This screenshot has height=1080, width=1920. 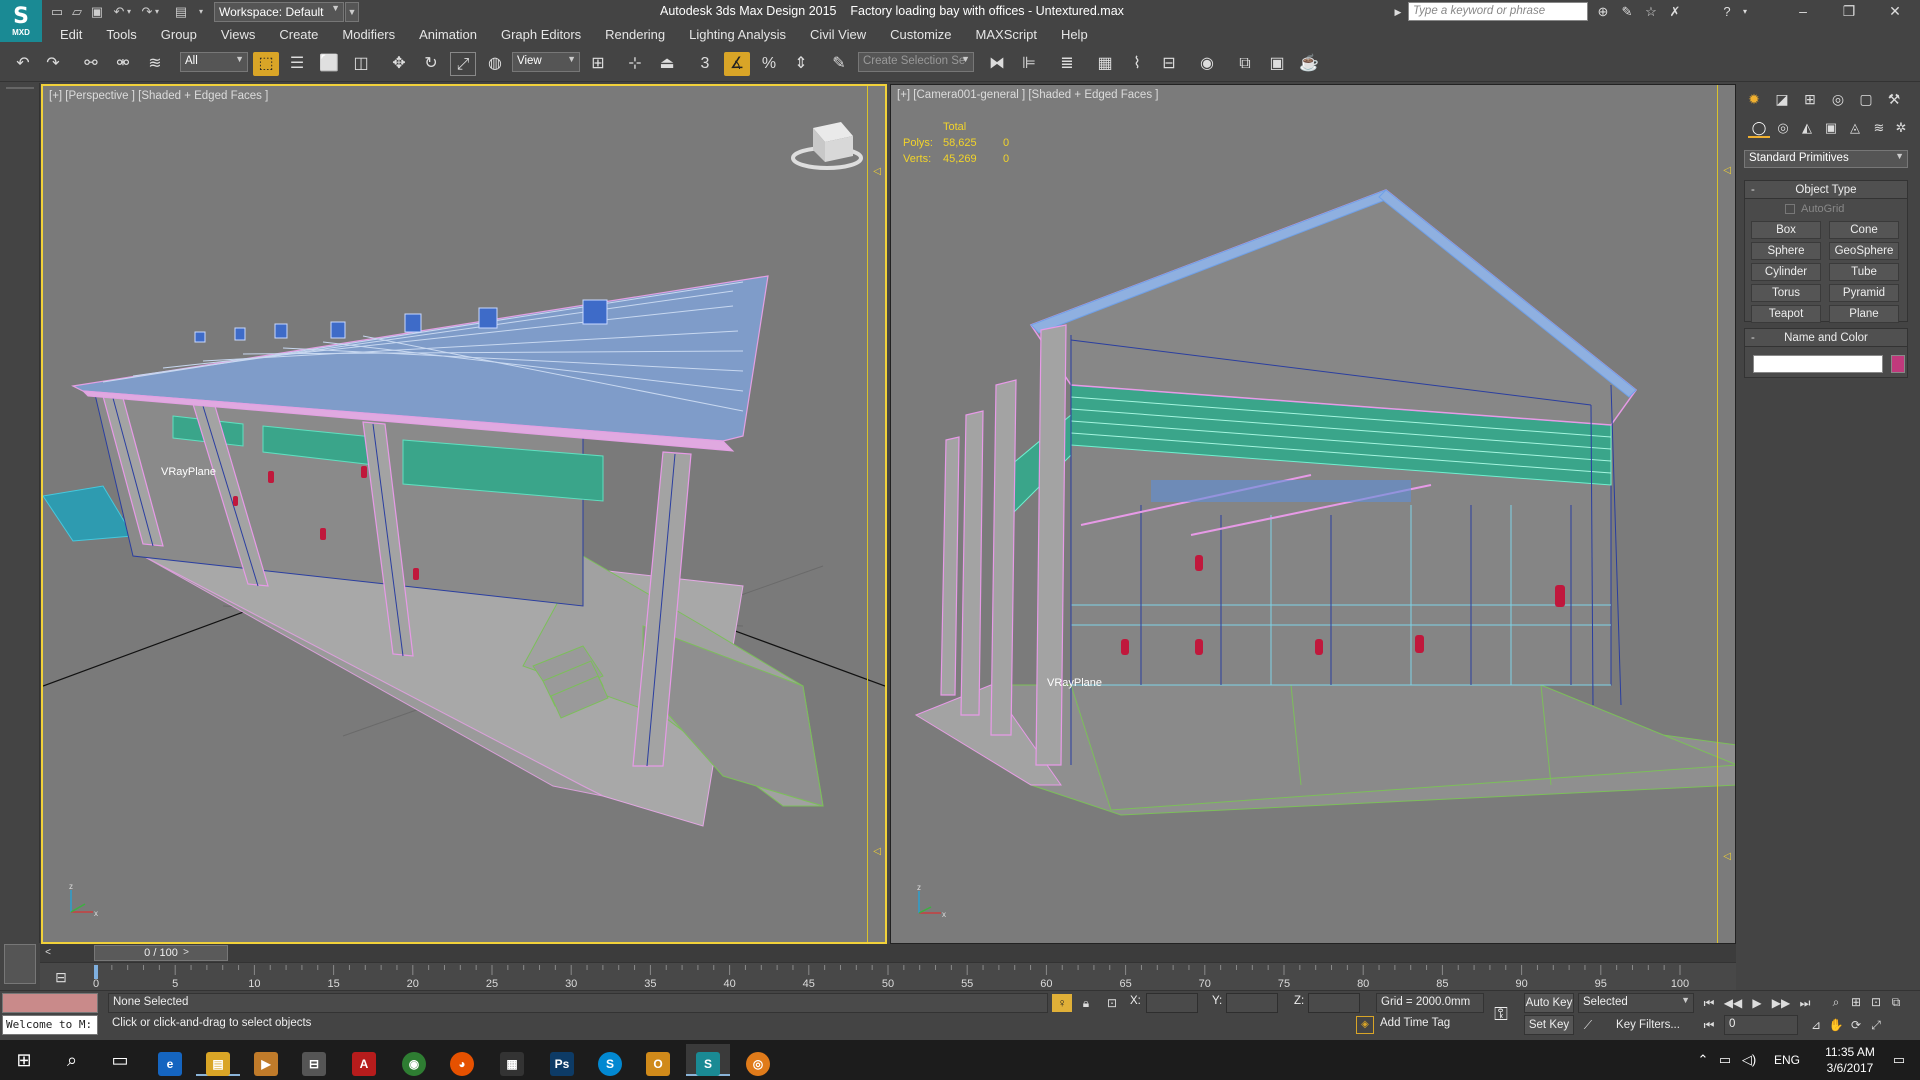 What do you see at coordinates (298, 35) in the screenshot?
I see `menu-create: Create` at bounding box center [298, 35].